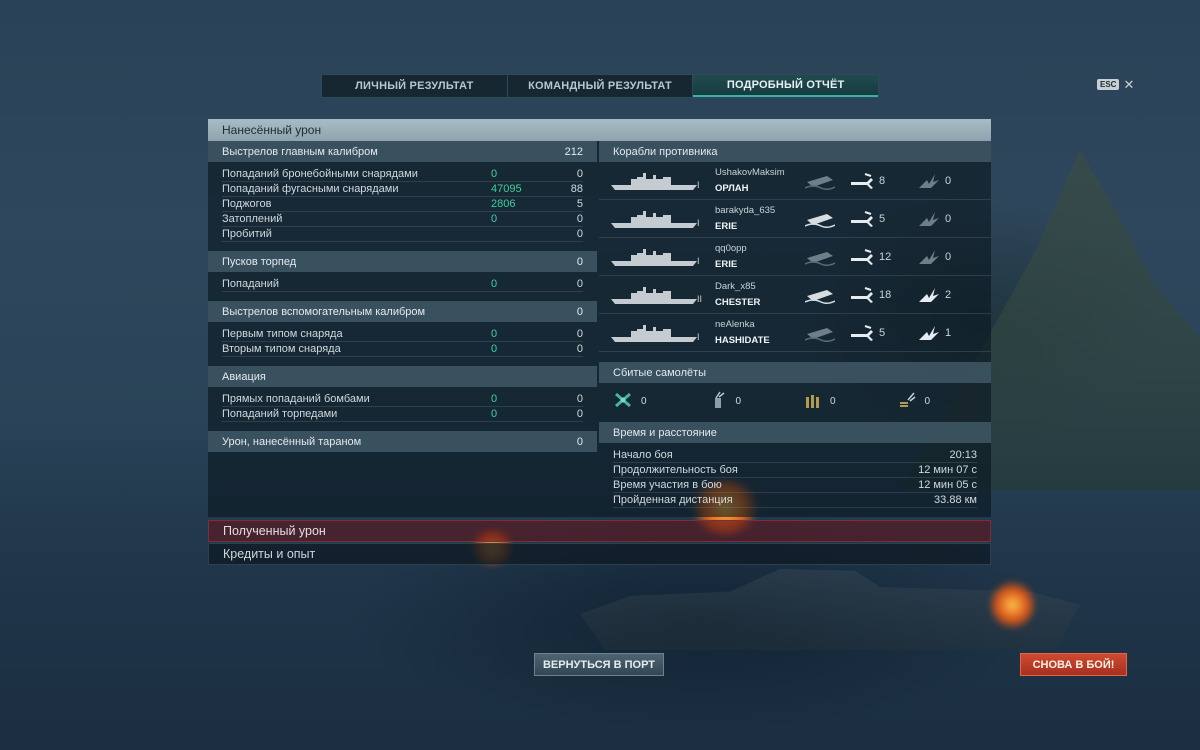 Image resolution: width=1200 pixels, height=750 pixels. What do you see at coordinates (601, 86) in the screenshot?
I see `tab-team-result: КОМАНДНЫЙ РЕЗУЛЬТАТ` at bounding box center [601, 86].